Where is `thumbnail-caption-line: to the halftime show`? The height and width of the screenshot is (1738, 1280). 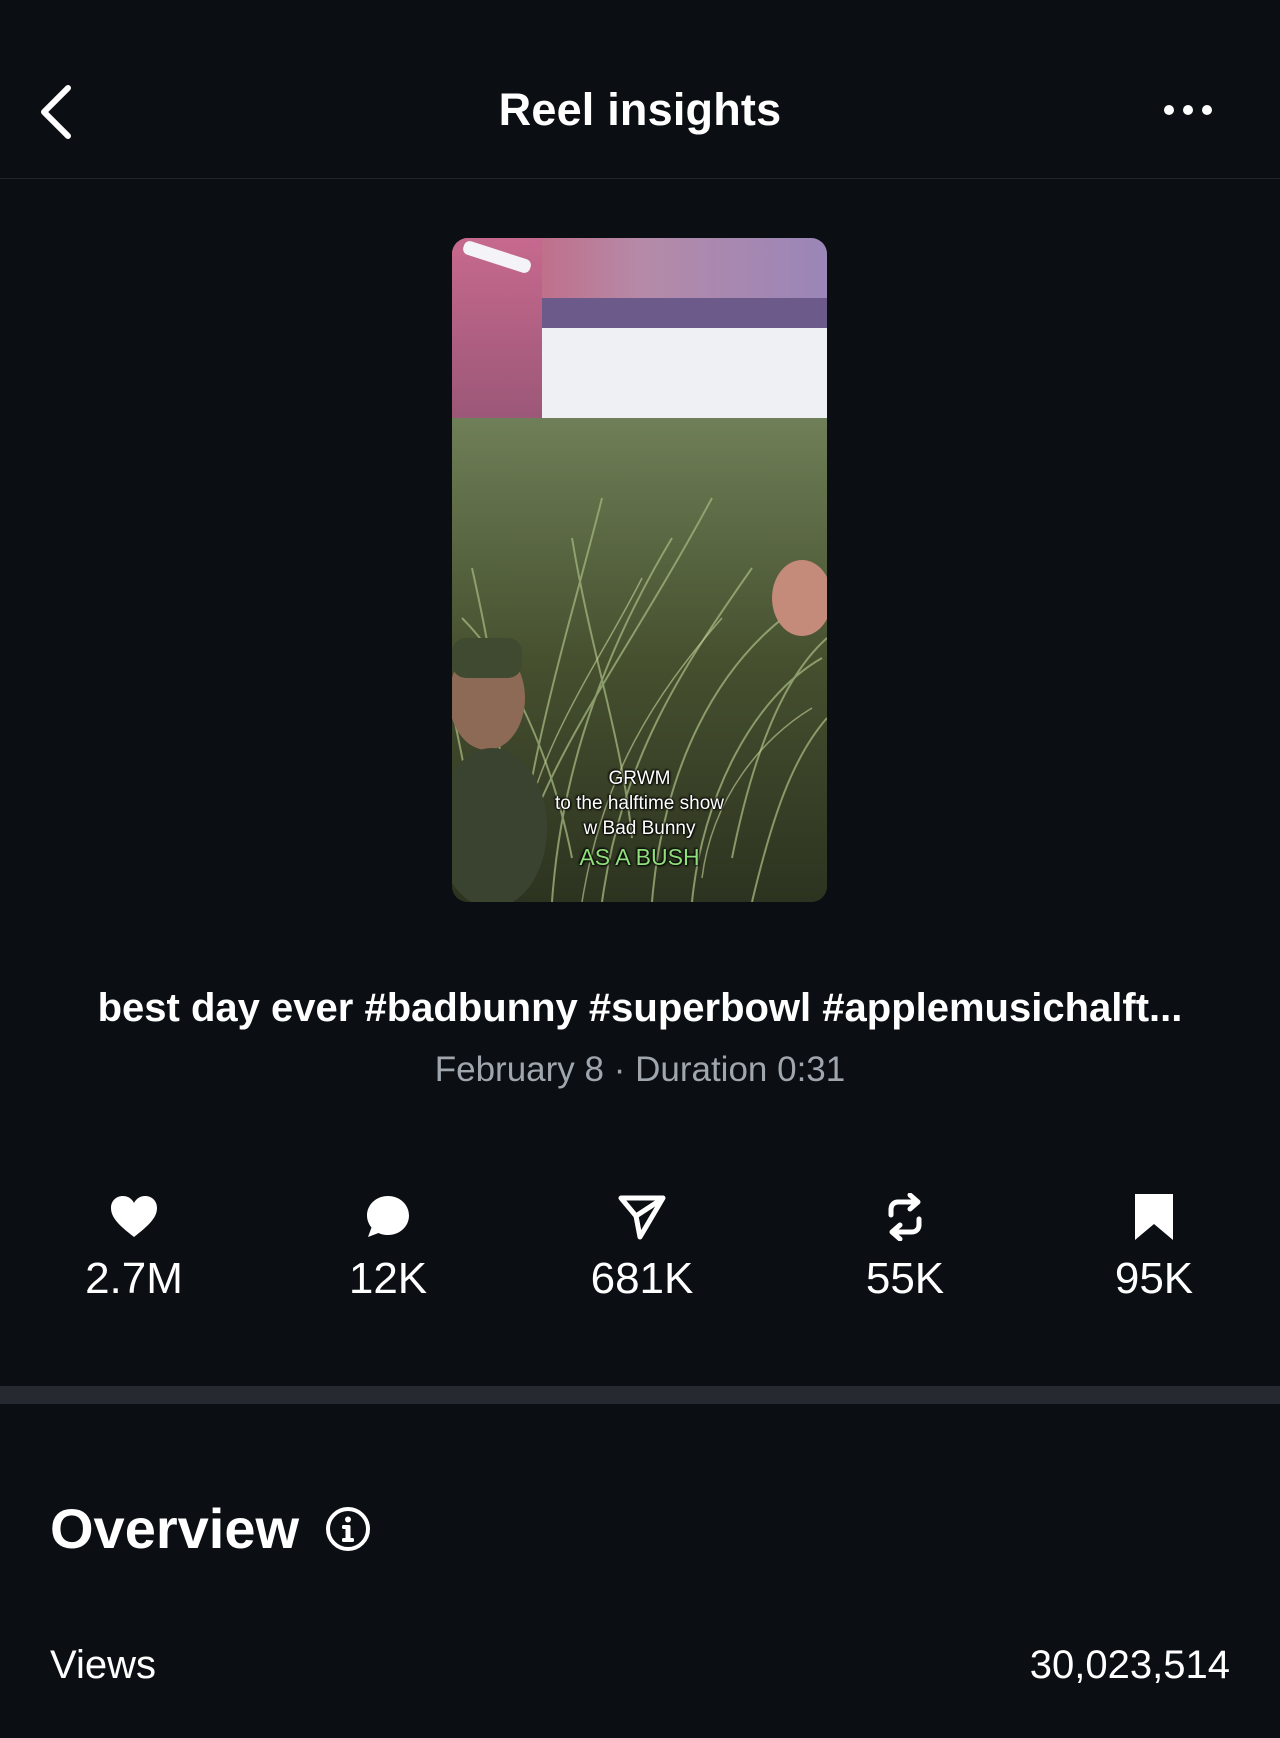 thumbnail-caption-line: to the halftime show is located at coordinates (639, 803).